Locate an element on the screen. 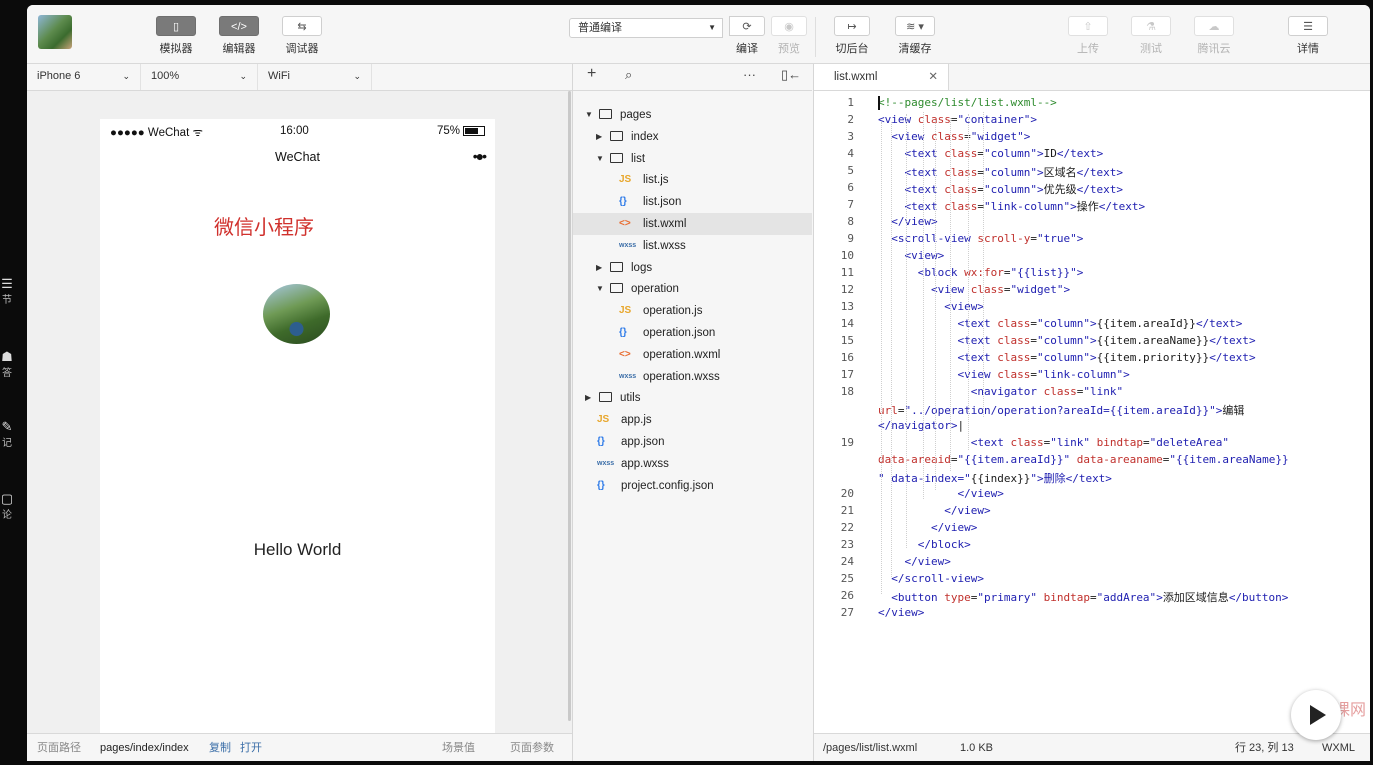 This screenshot has height=765, width=1373. code-line: <text class="link-column">操作</text> is located at coordinates (1012, 206).